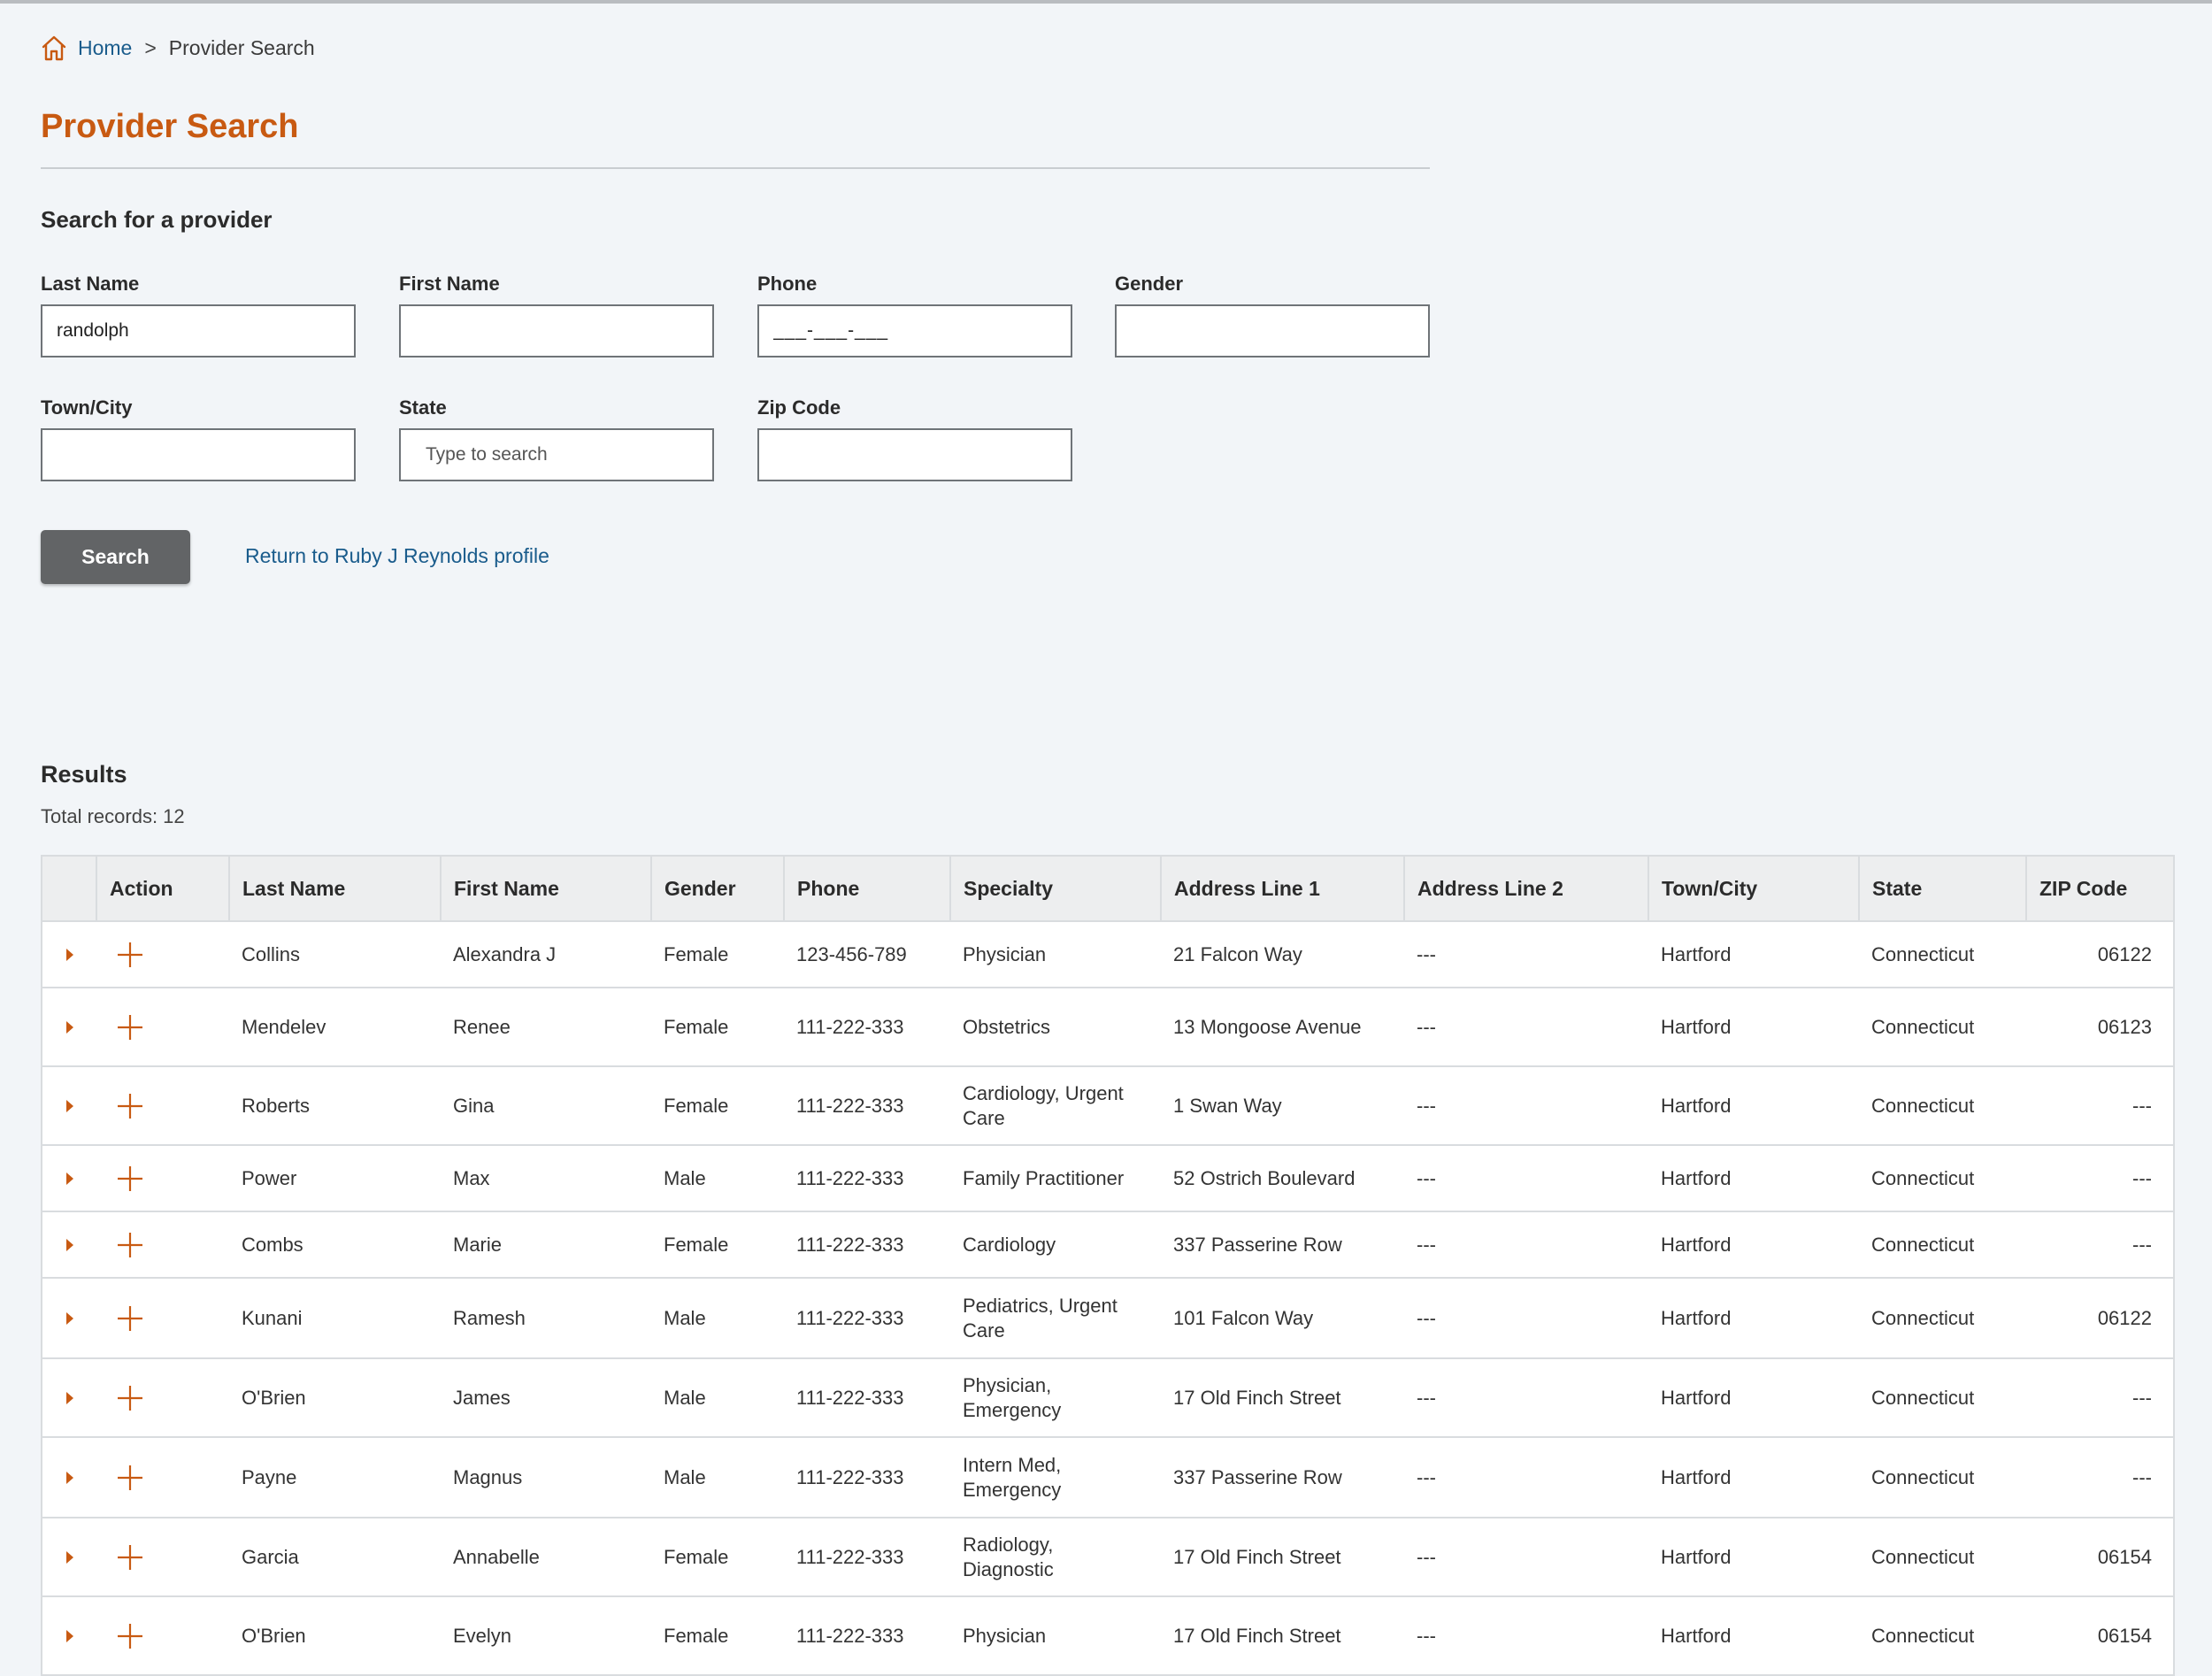 This screenshot has width=2212, height=1676. What do you see at coordinates (242, 47) in the screenshot?
I see `breadcrumb-current: Provider Search` at bounding box center [242, 47].